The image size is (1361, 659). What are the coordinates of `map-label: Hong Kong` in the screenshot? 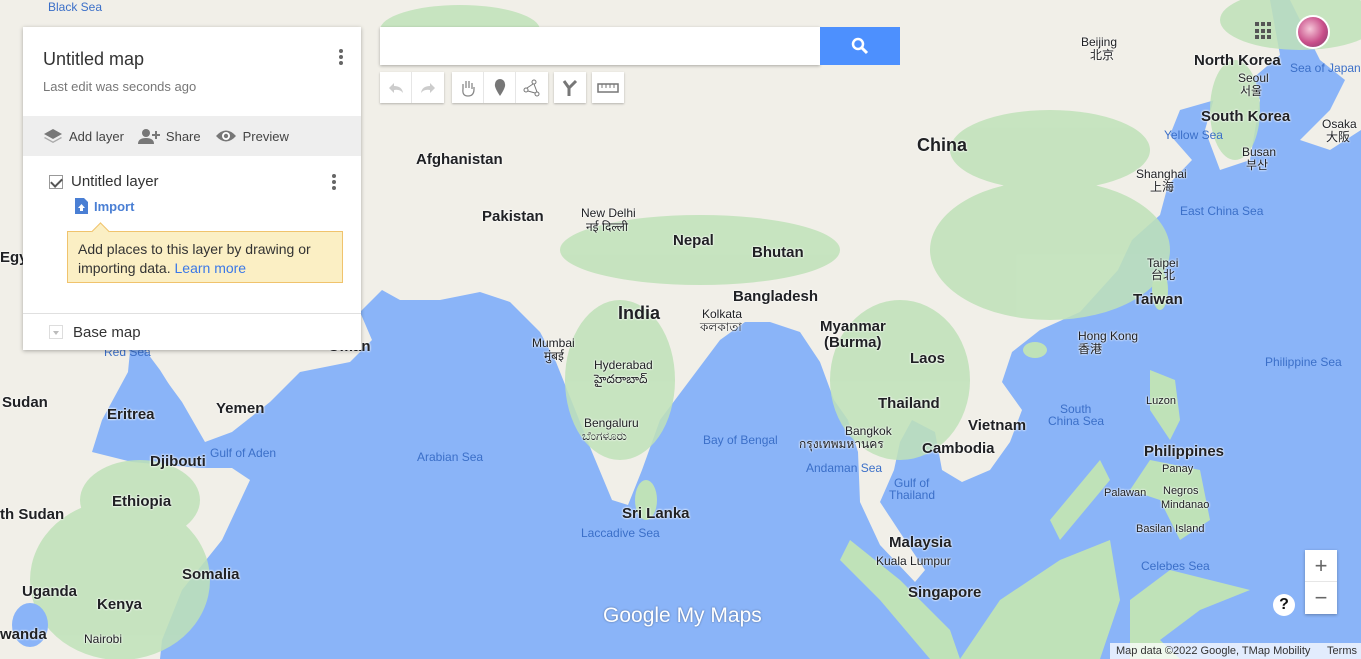 It's located at (1108, 336).